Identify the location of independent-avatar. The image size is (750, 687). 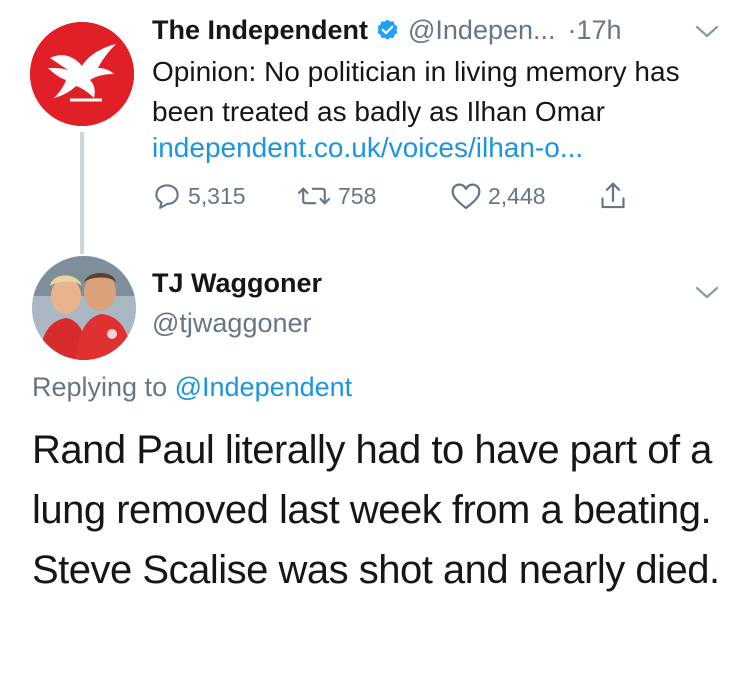
(82, 74).